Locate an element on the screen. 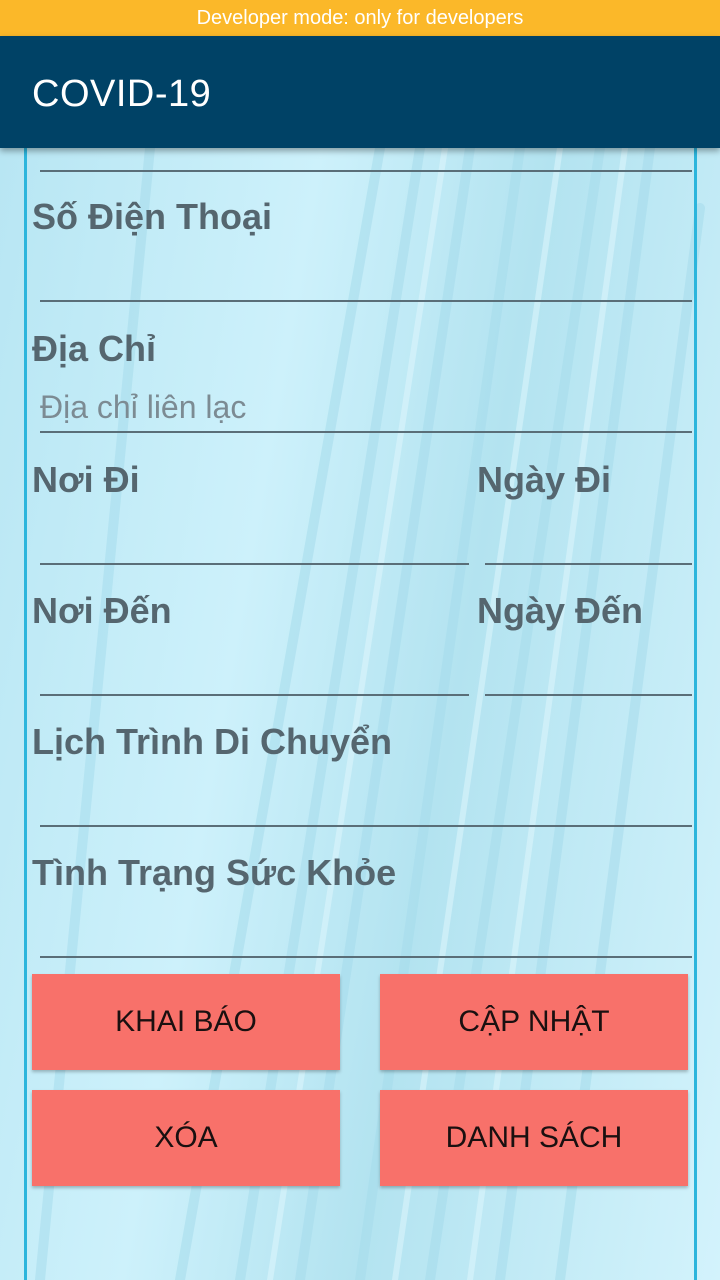 The image size is (720, 1280). to-date-input is located at coordinates (588, 666).